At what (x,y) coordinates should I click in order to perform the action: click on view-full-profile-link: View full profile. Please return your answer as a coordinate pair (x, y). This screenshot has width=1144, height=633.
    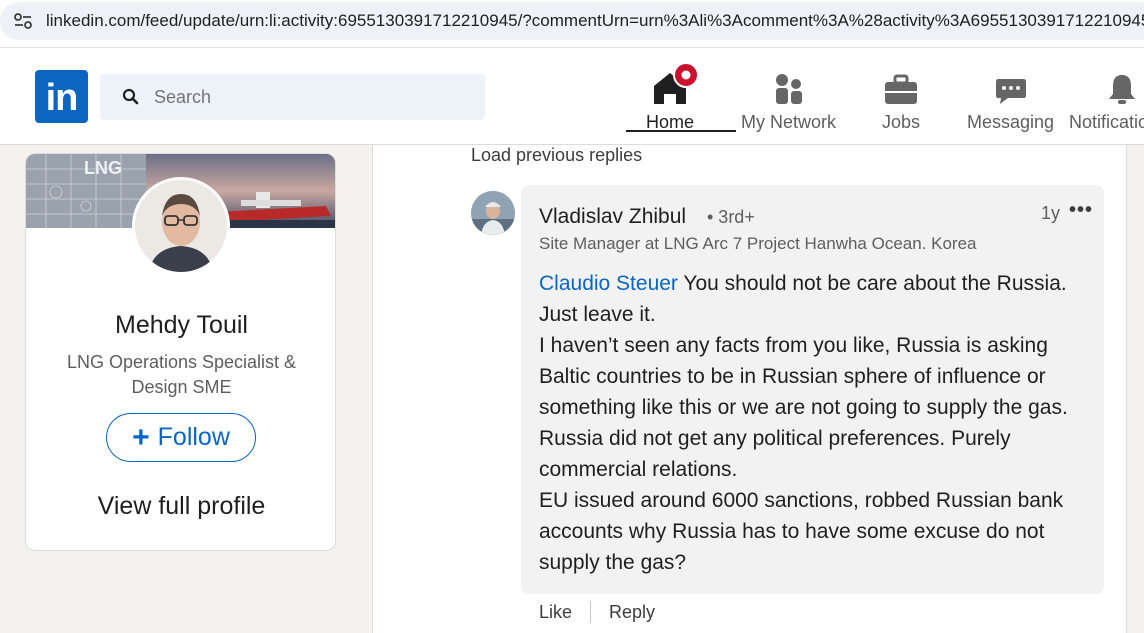
    Looking at the image, I should click on (180, 506).